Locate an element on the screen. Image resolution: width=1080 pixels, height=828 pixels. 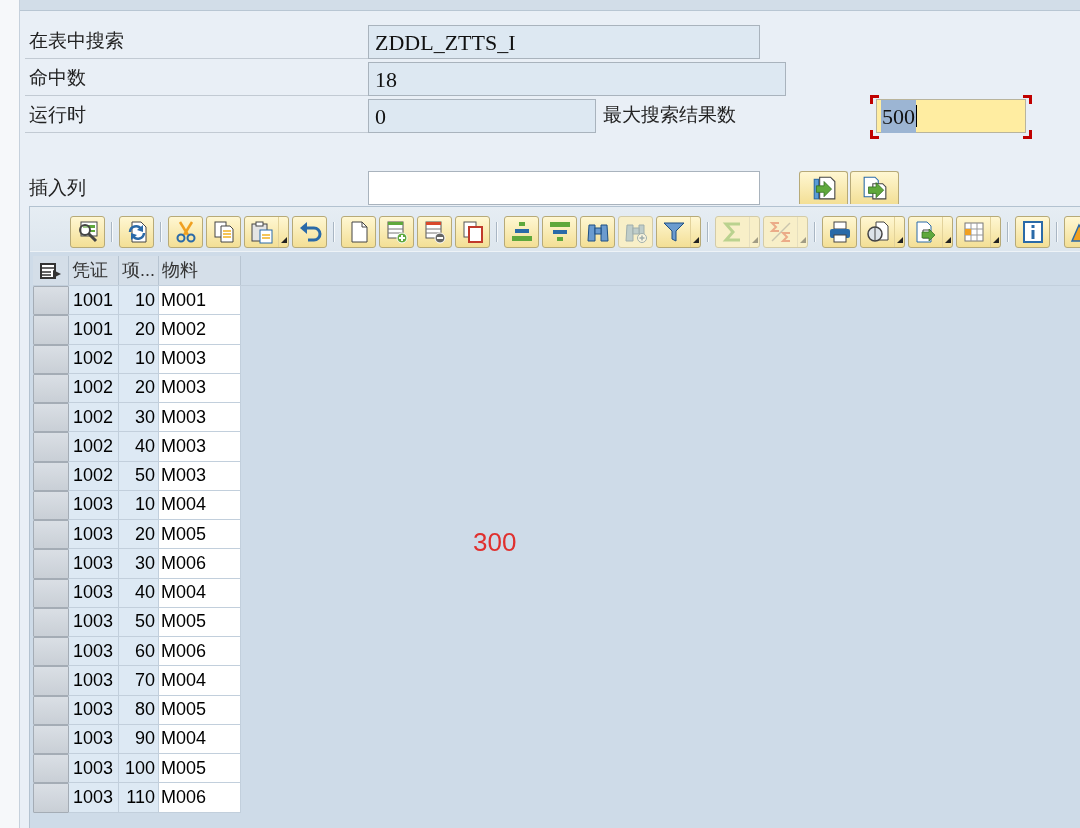
column-settings-button is located at coordinates (51, 270).